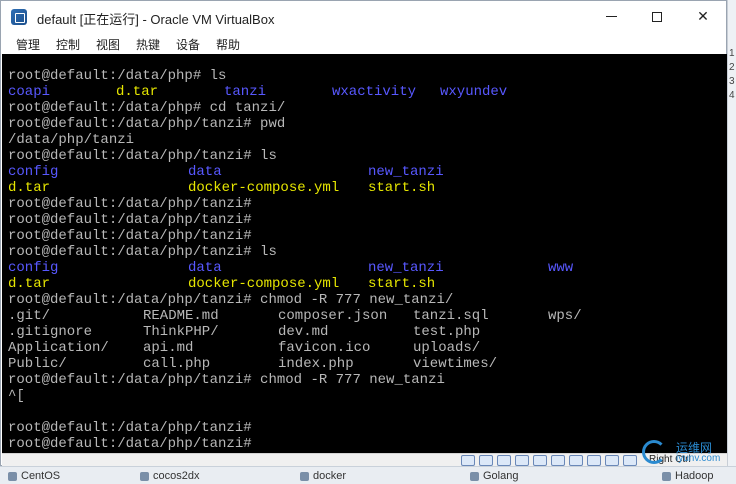 The image size is (736, 484). What do you see at coordinates (504, 460) in the screenshot?
I see `audio-icon` at bounding box center [504, 460].